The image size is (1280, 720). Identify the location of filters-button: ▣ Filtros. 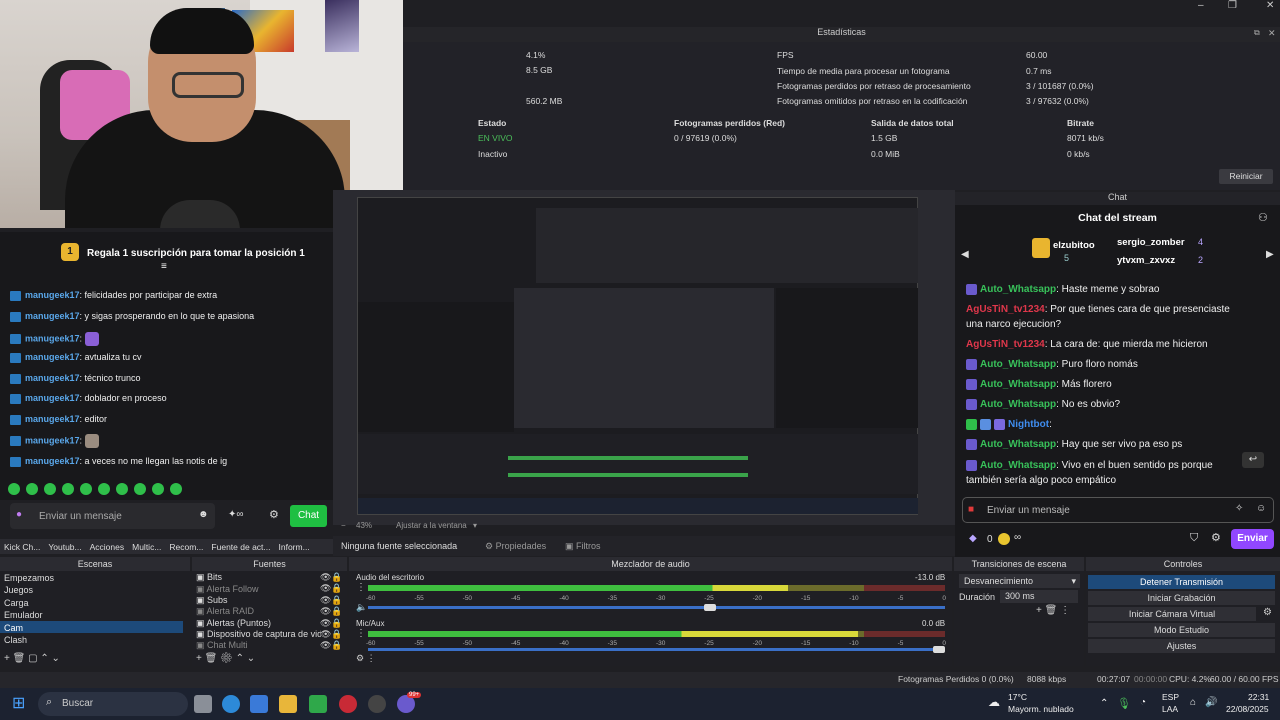
(583, 546).